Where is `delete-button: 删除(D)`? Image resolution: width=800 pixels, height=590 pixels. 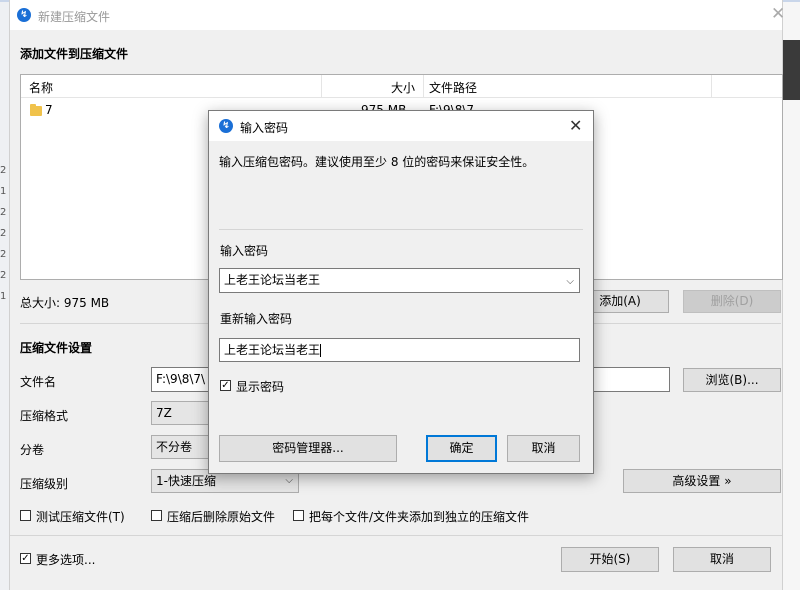 delete-button: 删除(D) is located at coordinates (732, 301).